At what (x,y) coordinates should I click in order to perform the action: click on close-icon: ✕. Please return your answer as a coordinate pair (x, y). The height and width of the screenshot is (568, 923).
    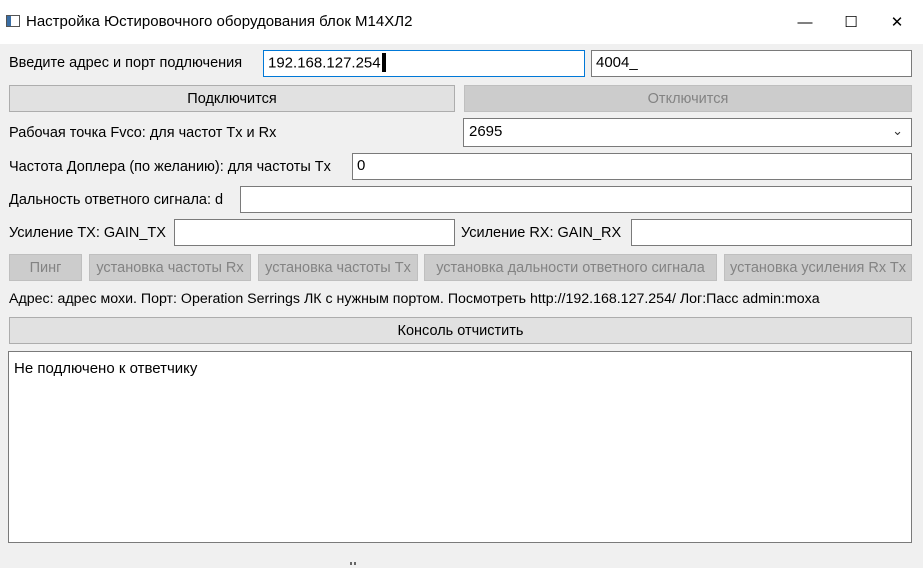
    Looking at the image, I should click on (897, 22).